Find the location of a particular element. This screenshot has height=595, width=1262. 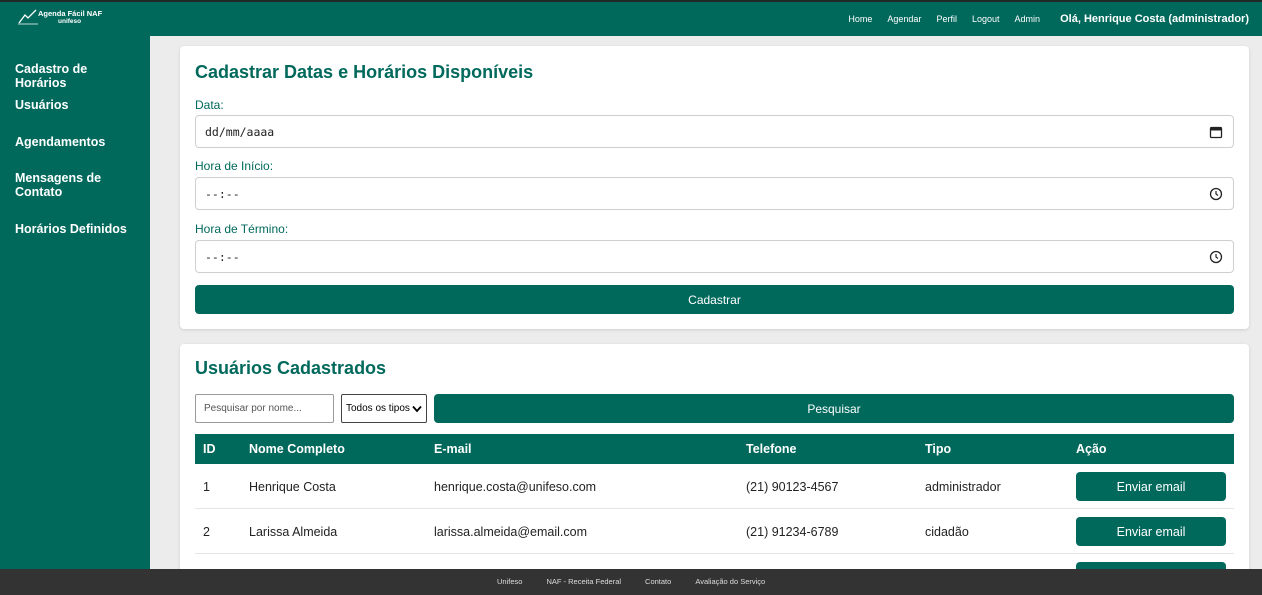

col-acao: Ação is located at coordinates (1091, 449).